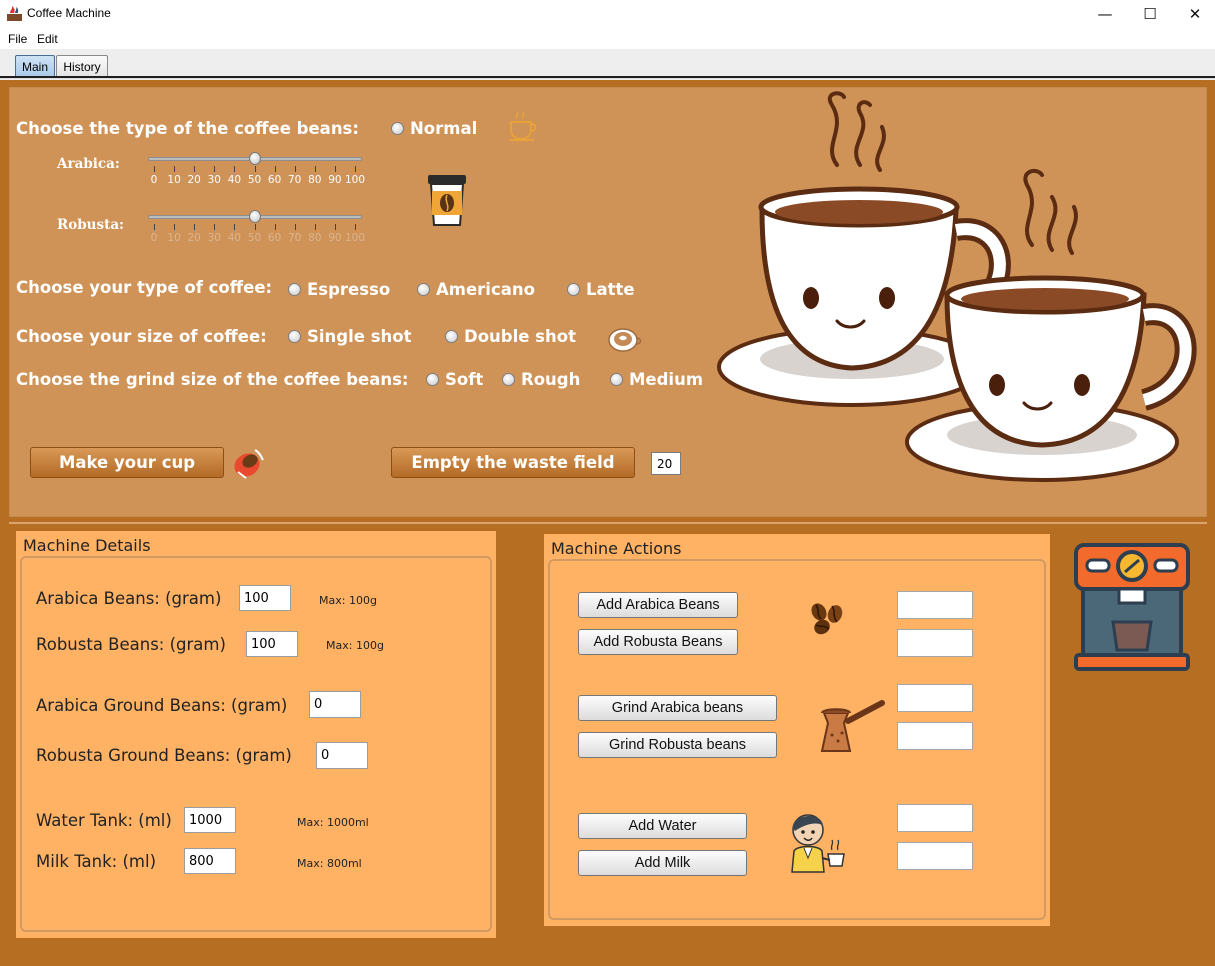 The height and width of the screenshot is (966, 1215). I want to click on menu-file: File, so click(17, 39).